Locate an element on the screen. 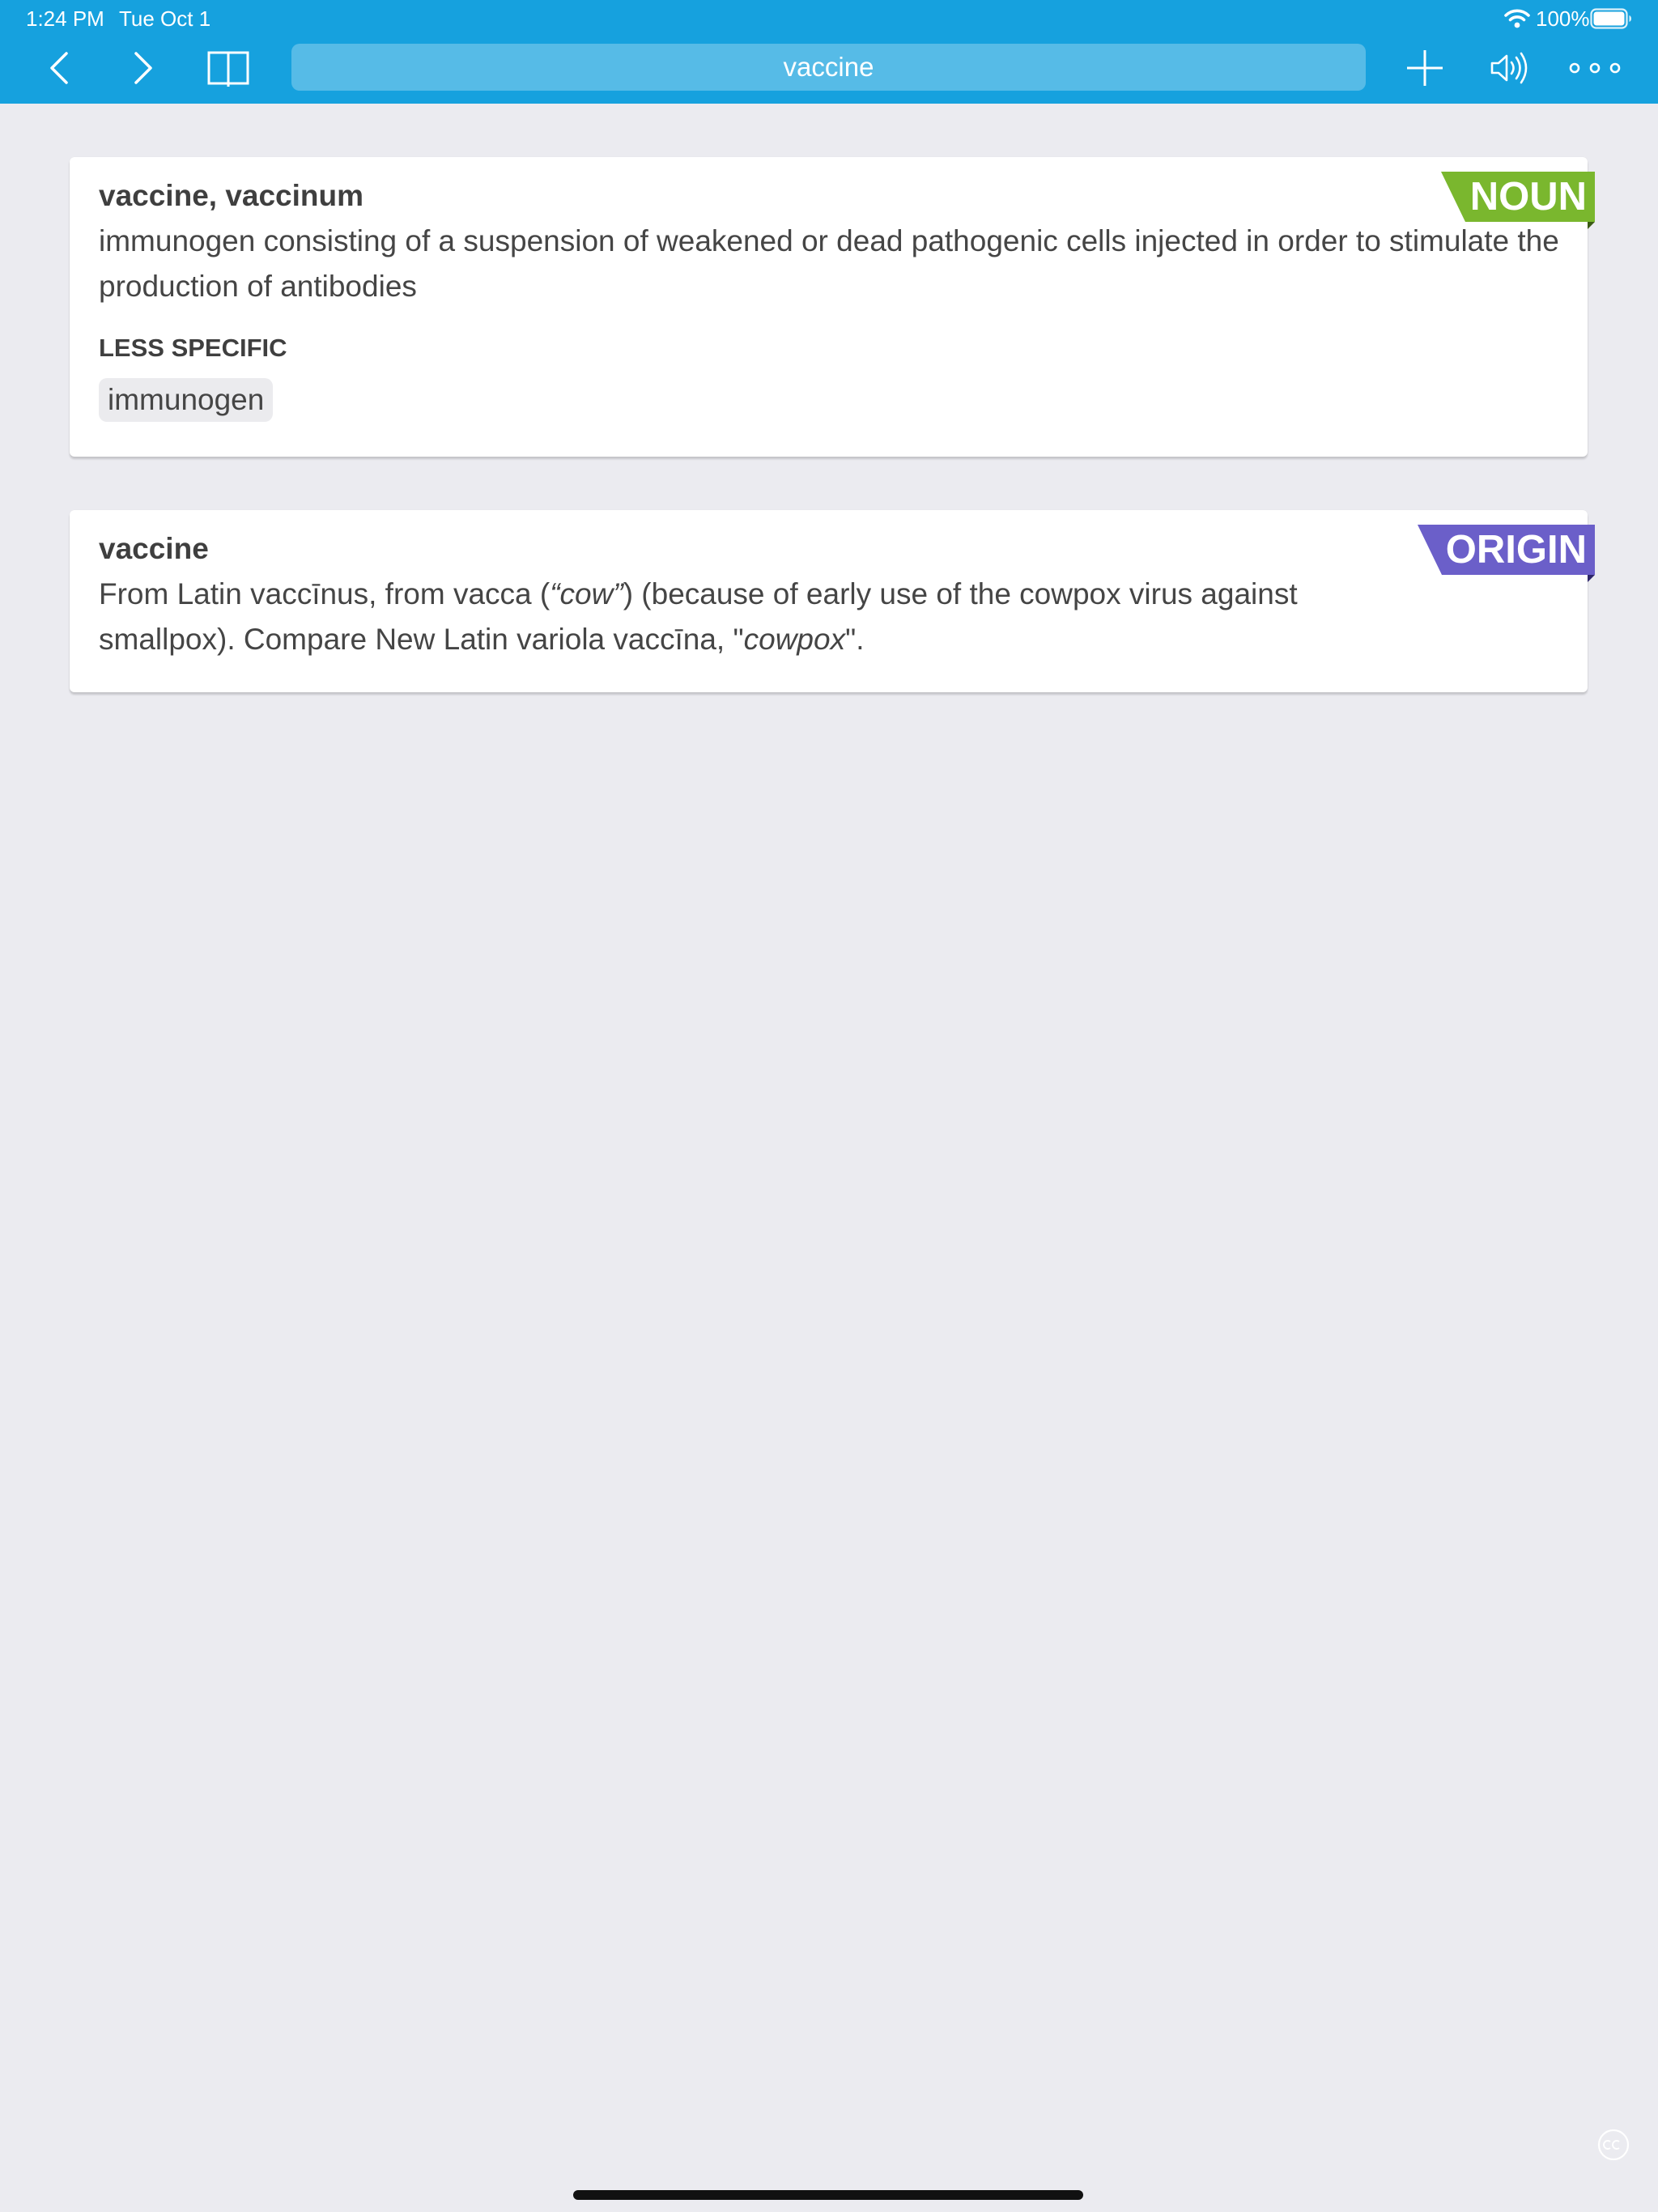  noun-badge: NOUN is located at coordinates (1518, 201).